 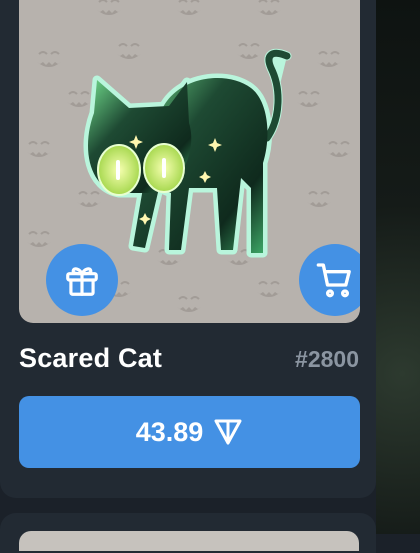 I want to click on next-gift-card, so click(x=188, y=533).